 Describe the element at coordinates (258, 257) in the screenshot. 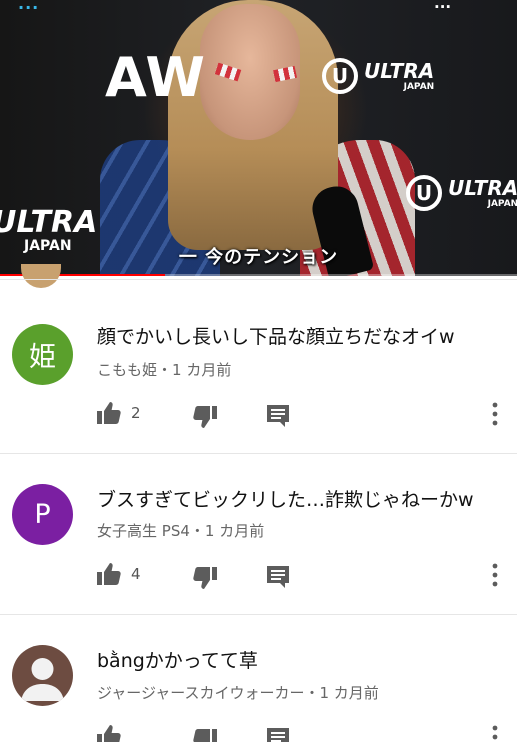

I see `video-subtitle: 一 今のテンション` at that location.